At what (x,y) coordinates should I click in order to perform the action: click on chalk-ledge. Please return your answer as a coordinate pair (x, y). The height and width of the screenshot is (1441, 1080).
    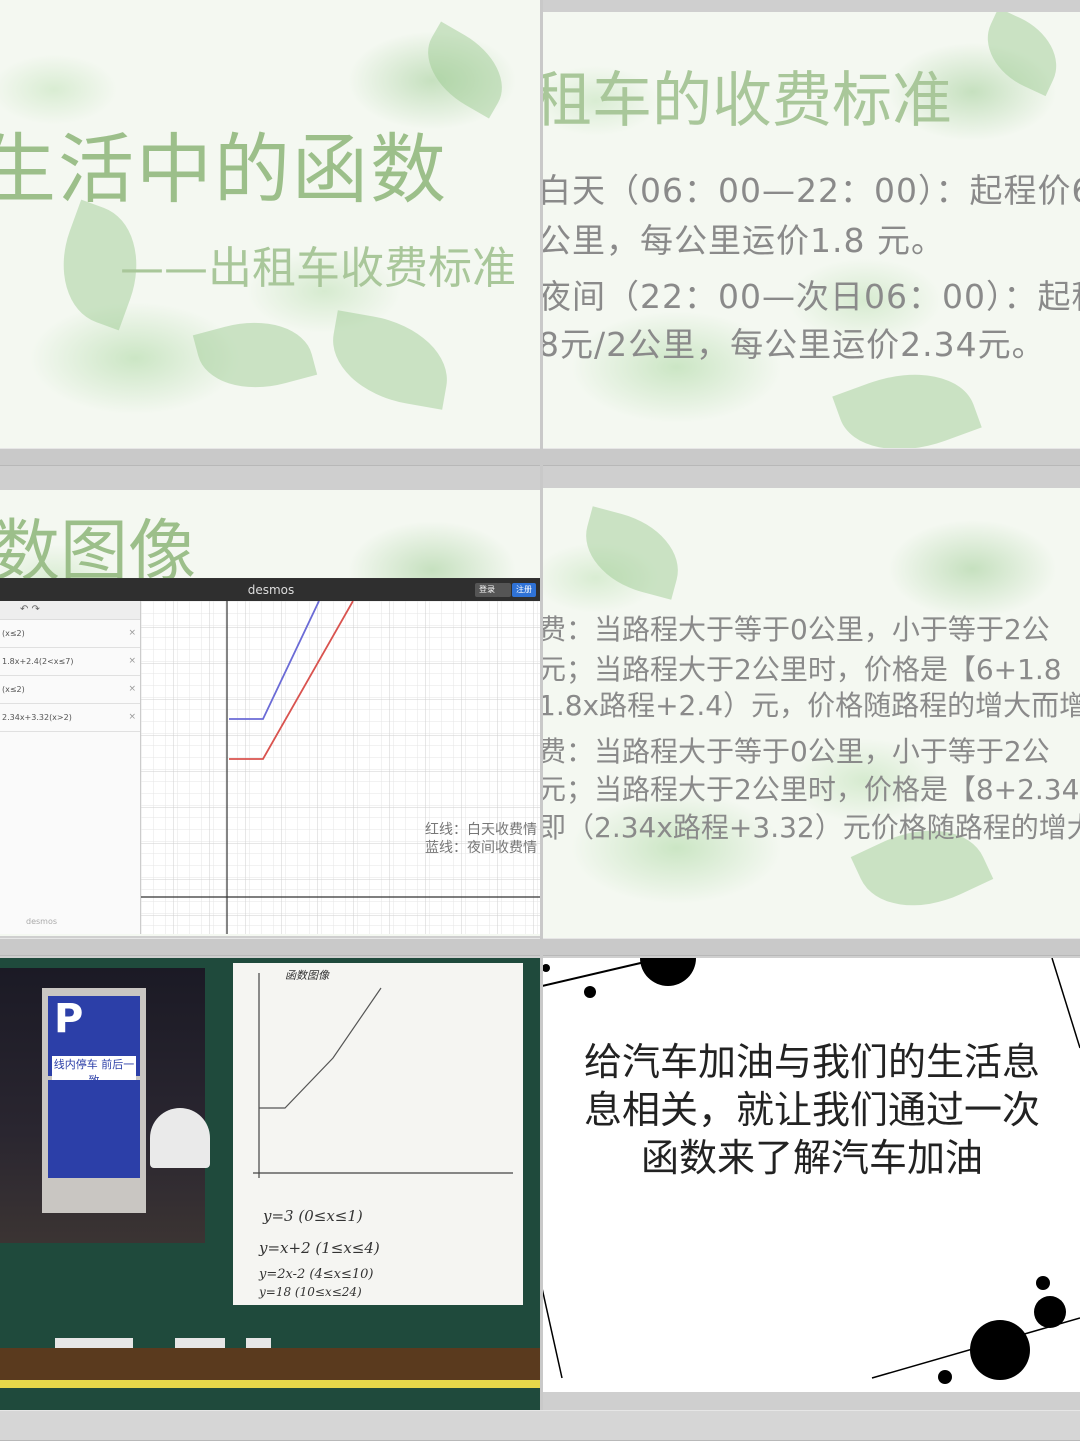
    Looking at the image, I should click on (271, 1364).